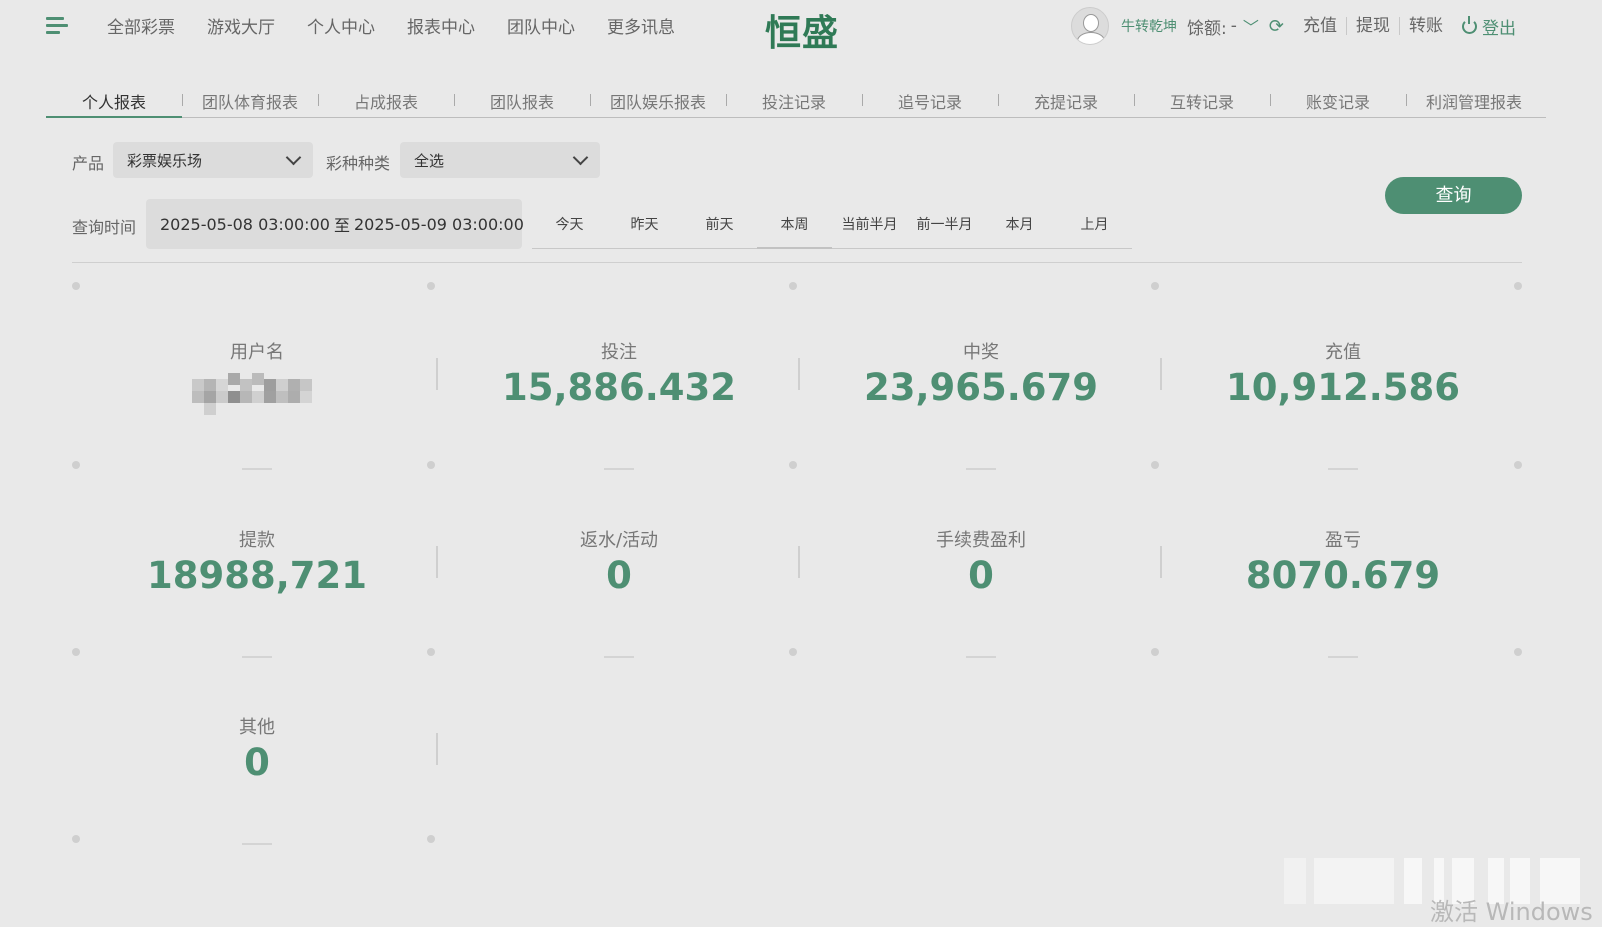 The width and height of the screenshot is (1602, 927). Describe the element at coordinates (522, 100) in the screenshot. I see `tab-team-report: 团队报表` at that location.